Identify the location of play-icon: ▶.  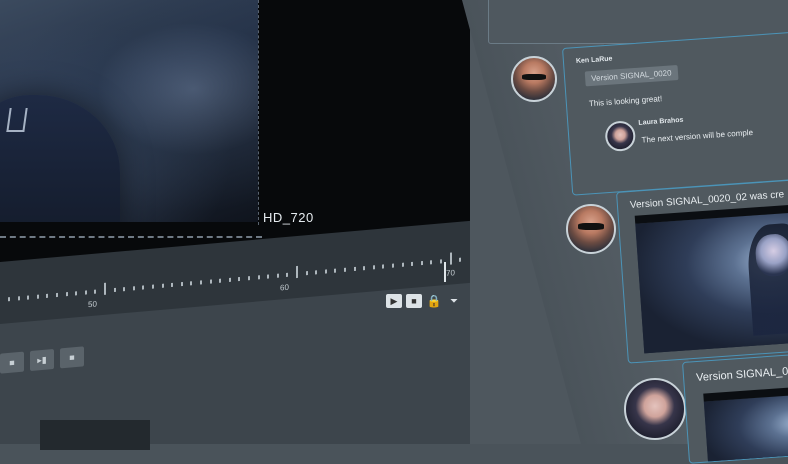
(394, 301).